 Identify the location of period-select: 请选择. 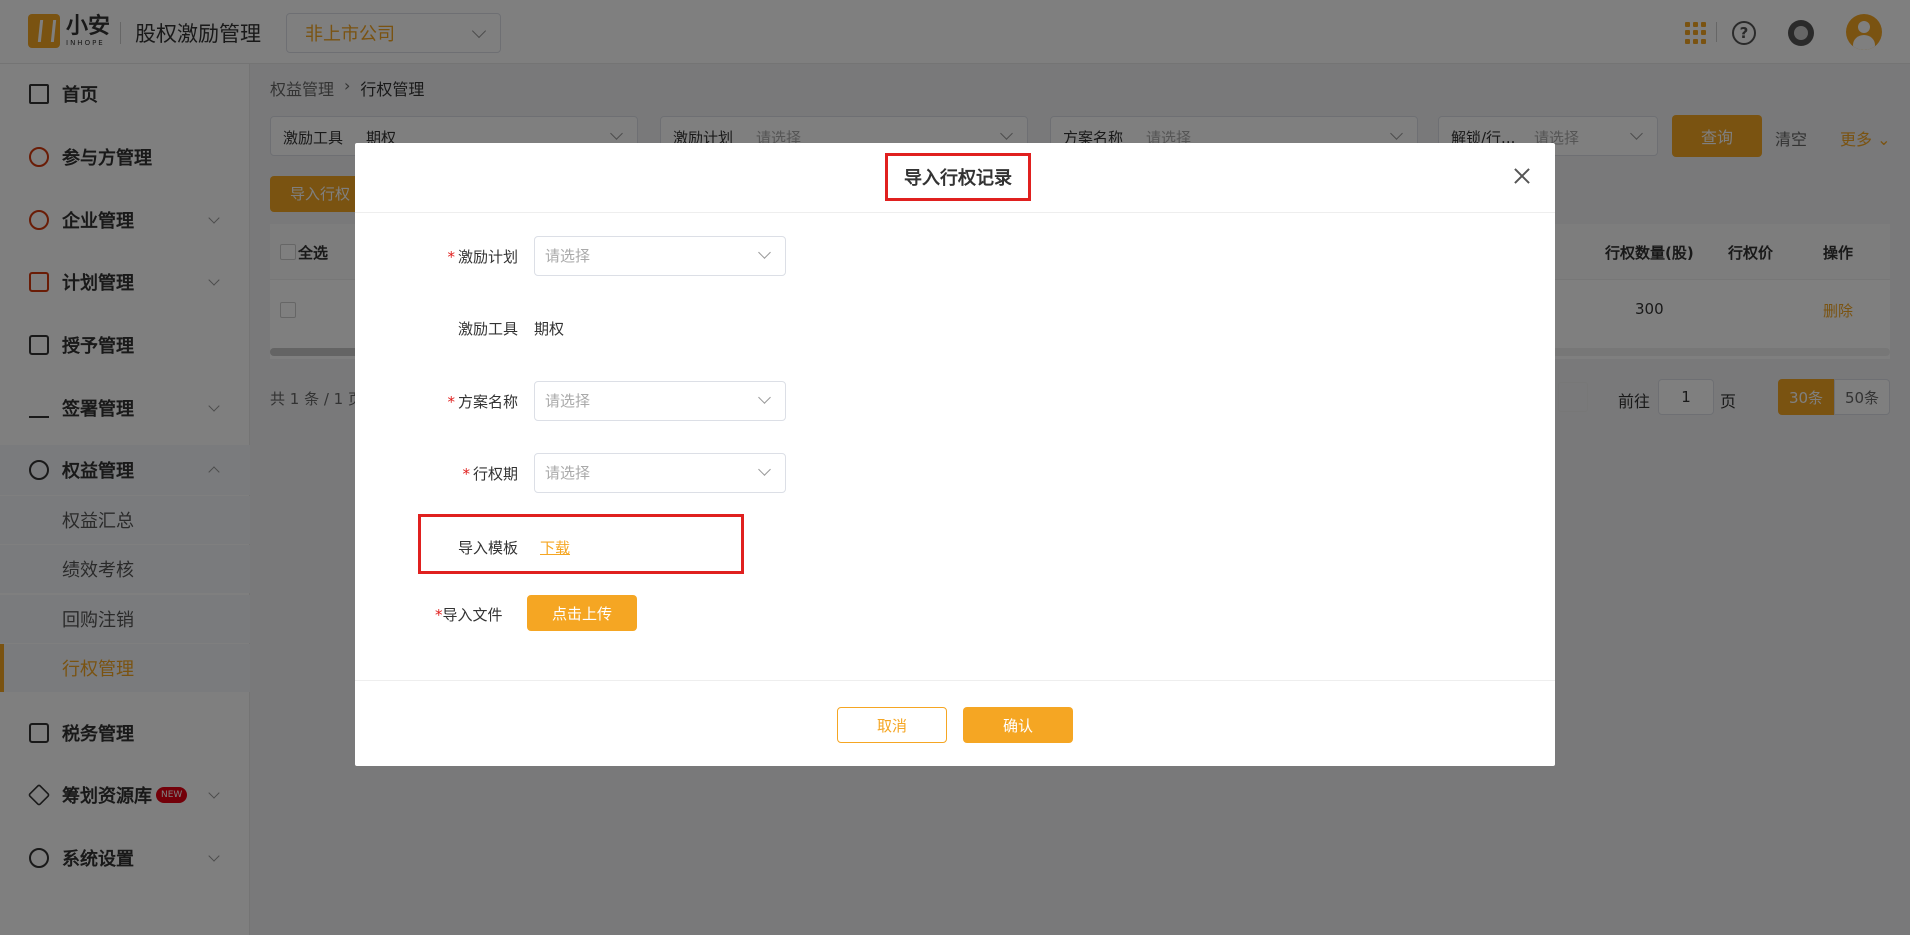
(660, 473).